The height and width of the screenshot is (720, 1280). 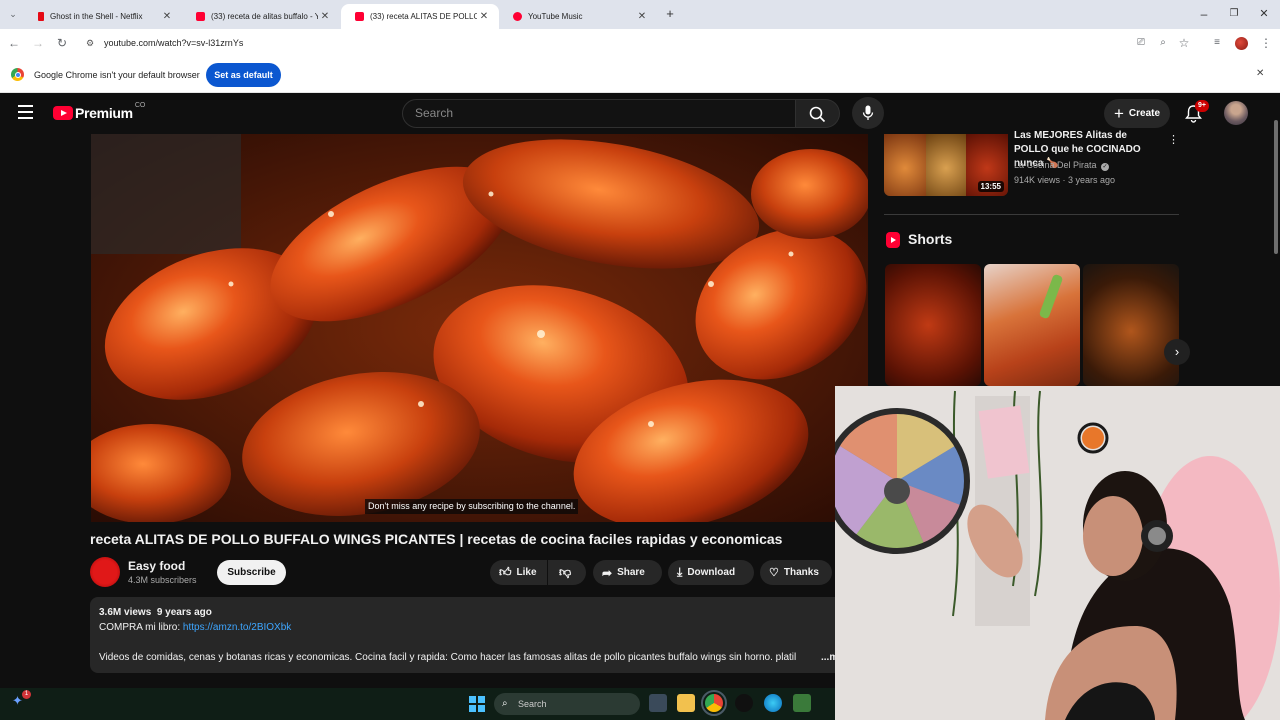 What do you see at coordinates (162, 580) in the screenshot?
I see `subscriber-count: 4.3M subscribers` at bounding box center [162, 580].